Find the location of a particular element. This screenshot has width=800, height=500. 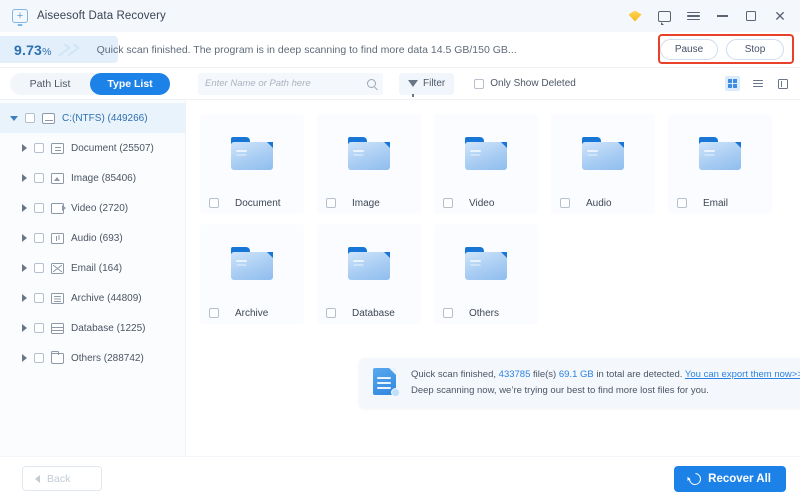

sidebar-item-email: Email (164) is located at coordinates (92, 268).